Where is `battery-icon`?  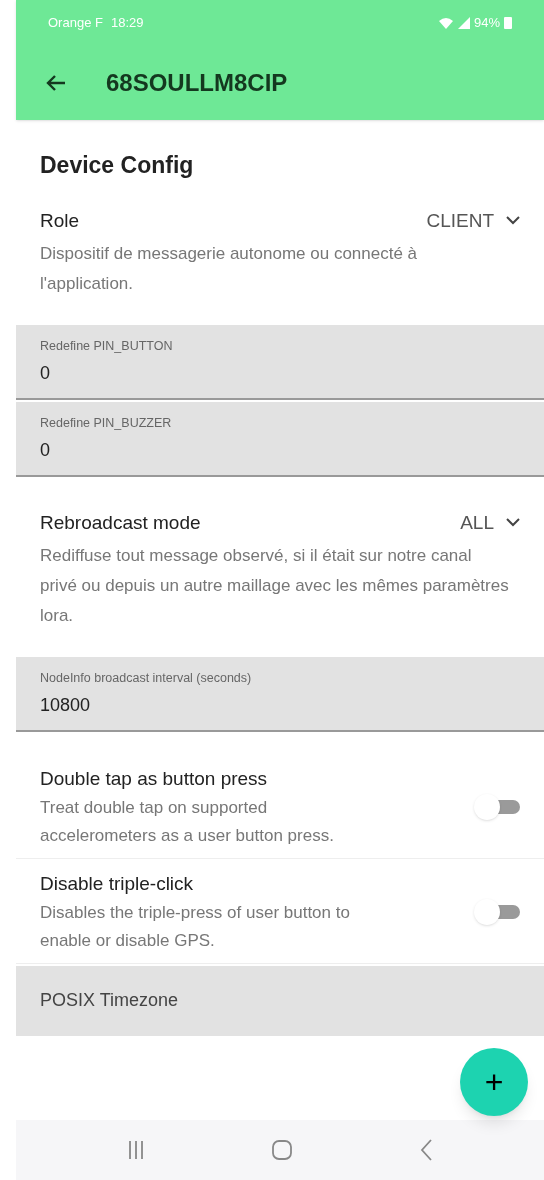
battery-icon is located at coordinates (508, 22).